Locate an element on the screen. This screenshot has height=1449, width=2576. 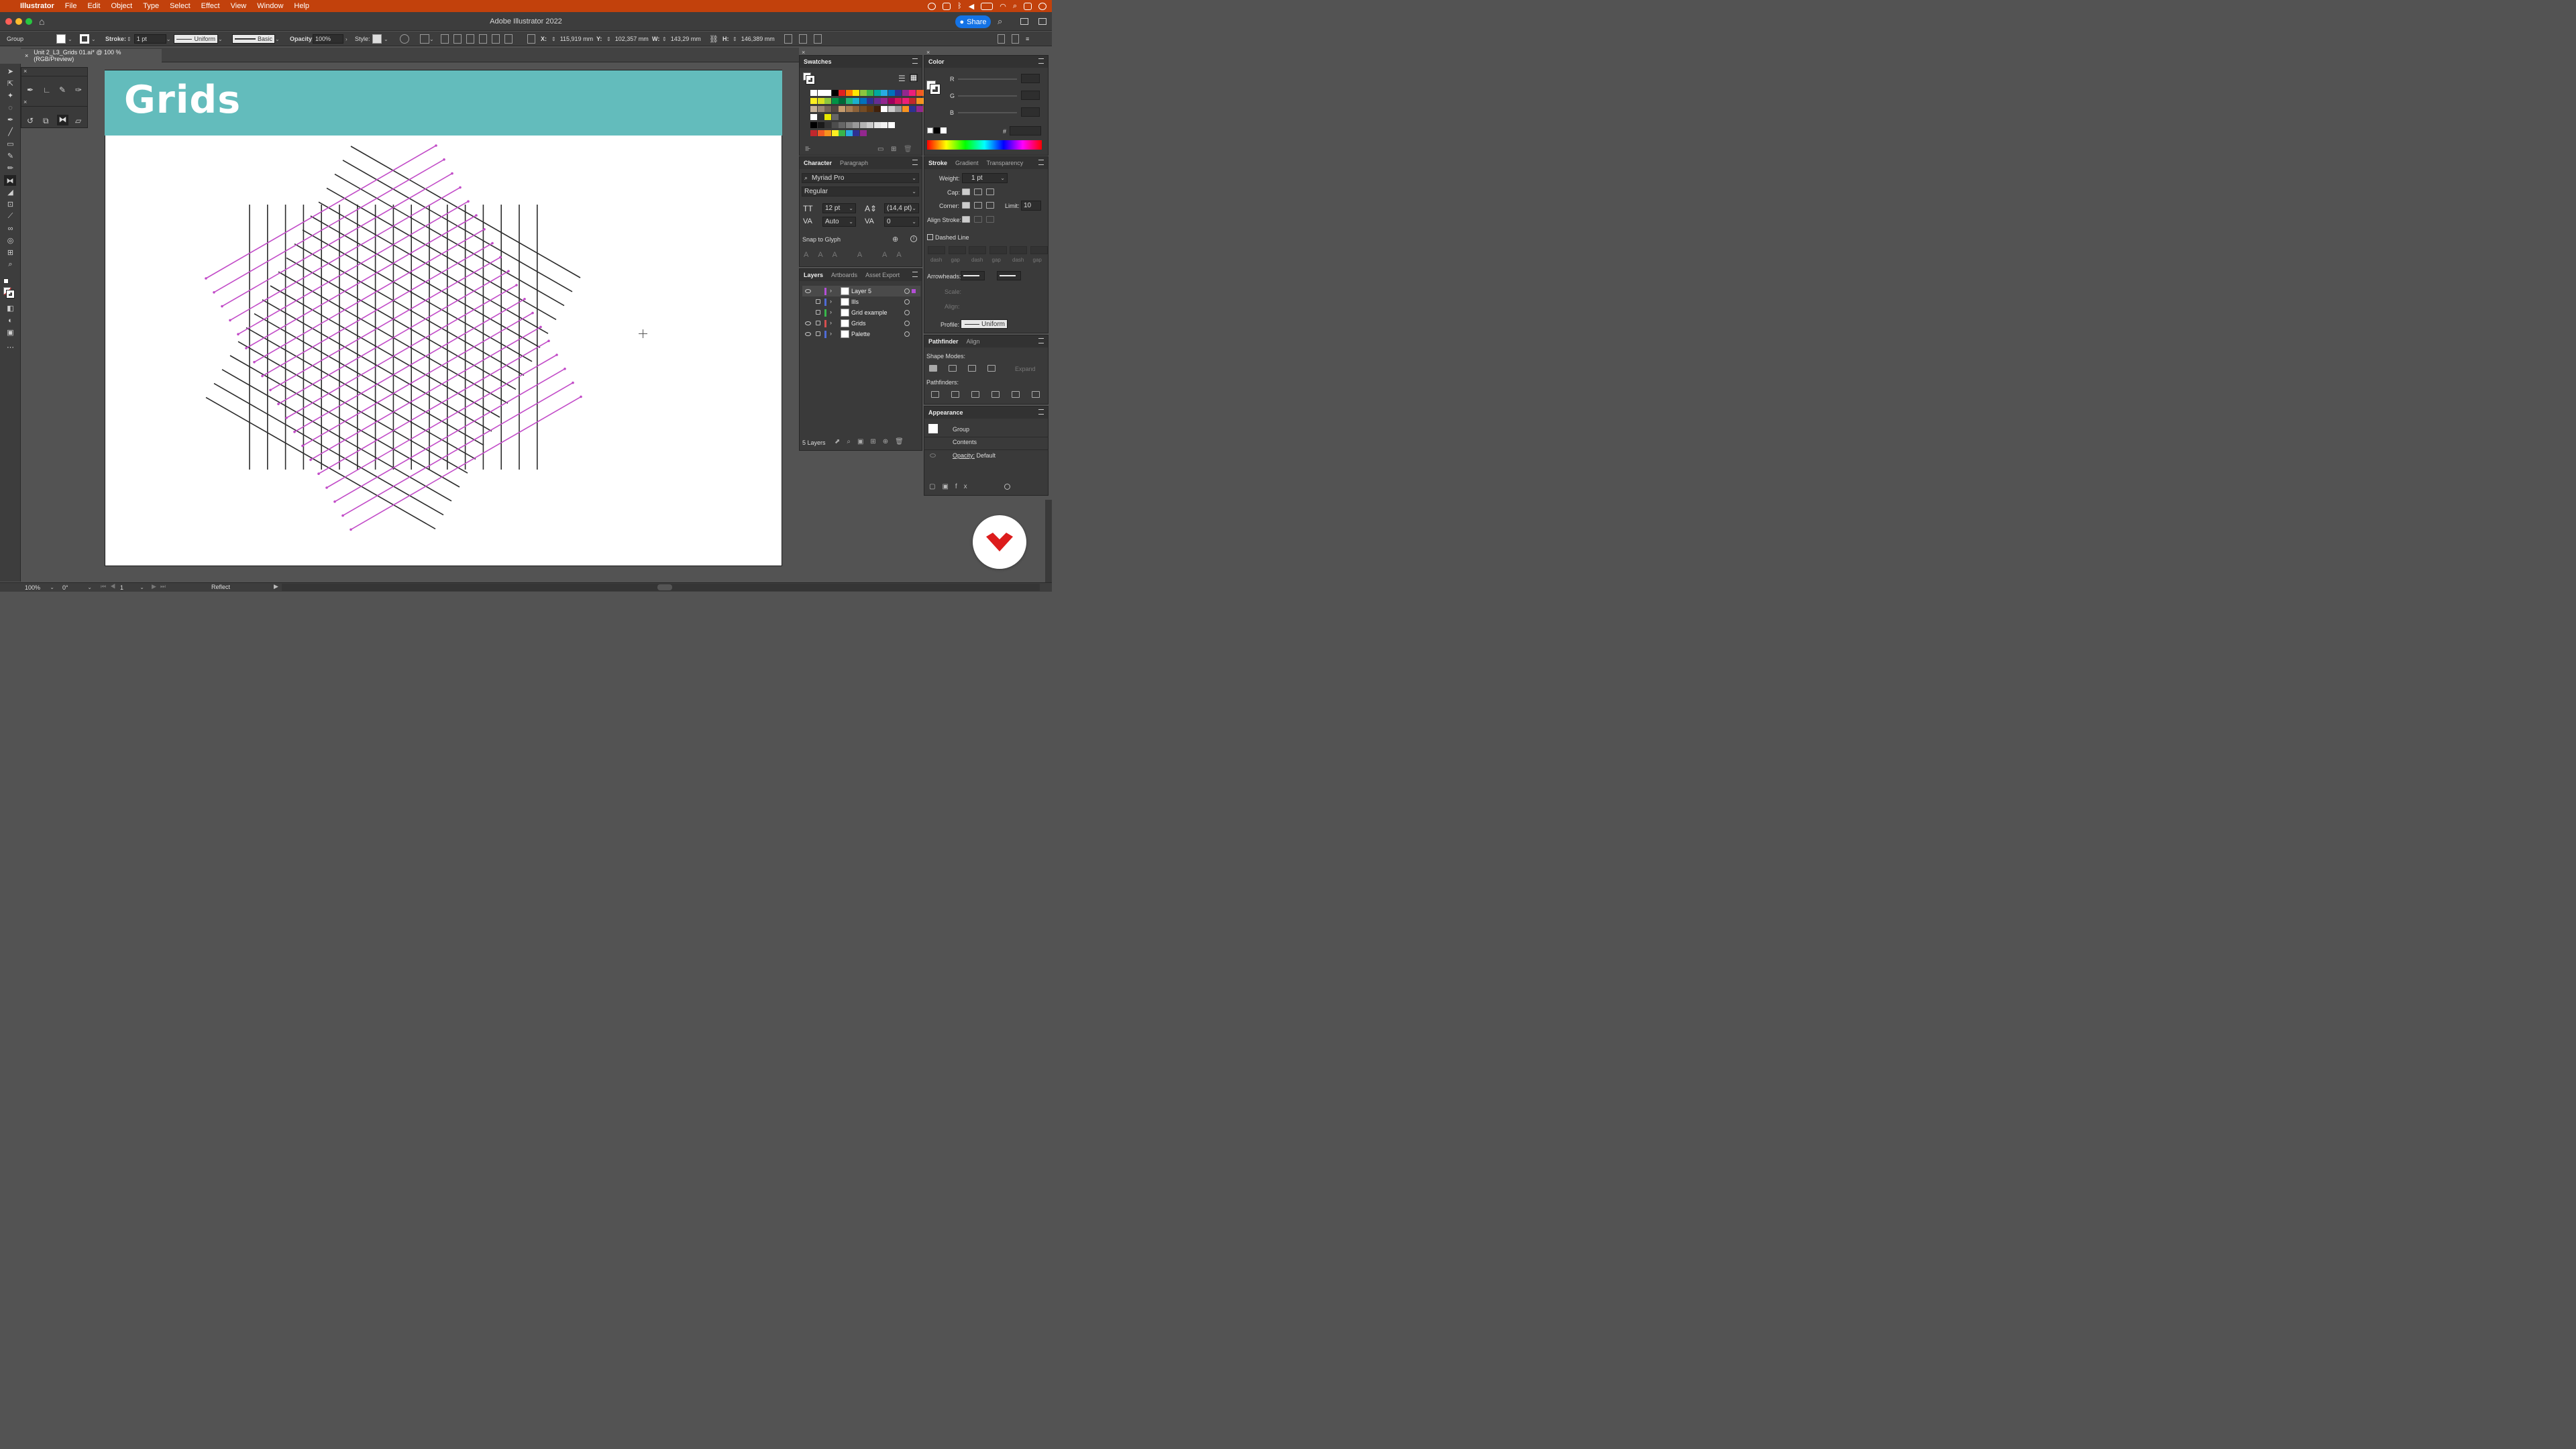
divide-button is located at coordinates (935, 394).